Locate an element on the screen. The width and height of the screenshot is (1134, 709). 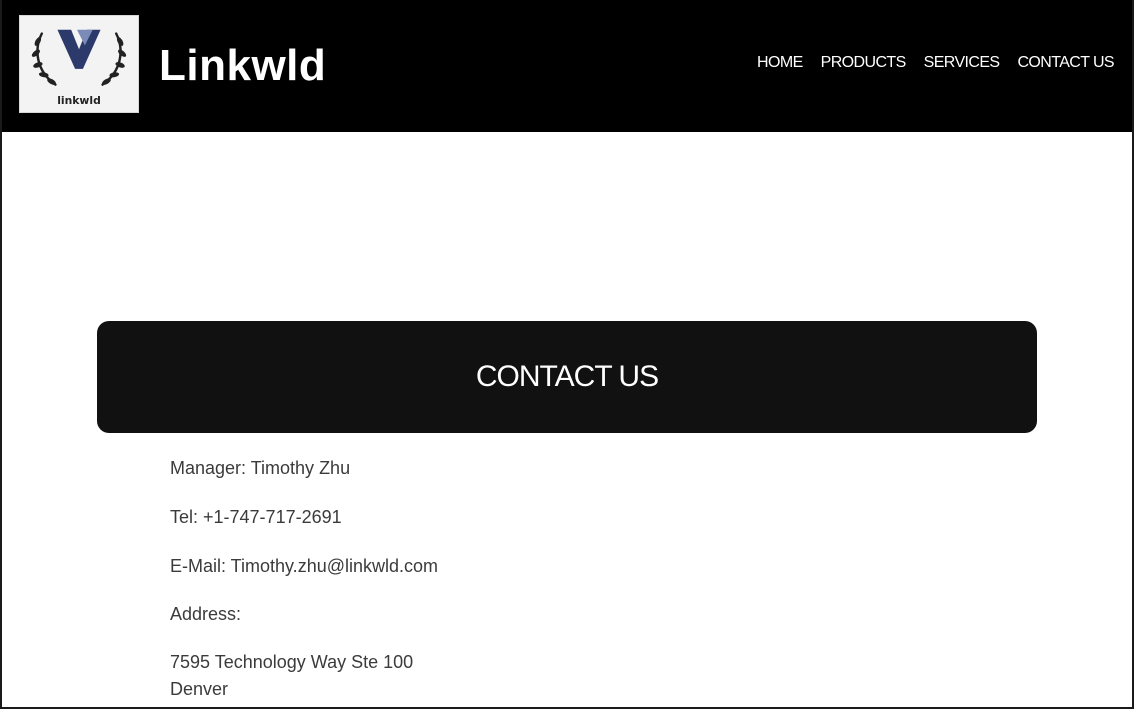
nav-services-link: SERVICES is located at coordinates (962, 63).